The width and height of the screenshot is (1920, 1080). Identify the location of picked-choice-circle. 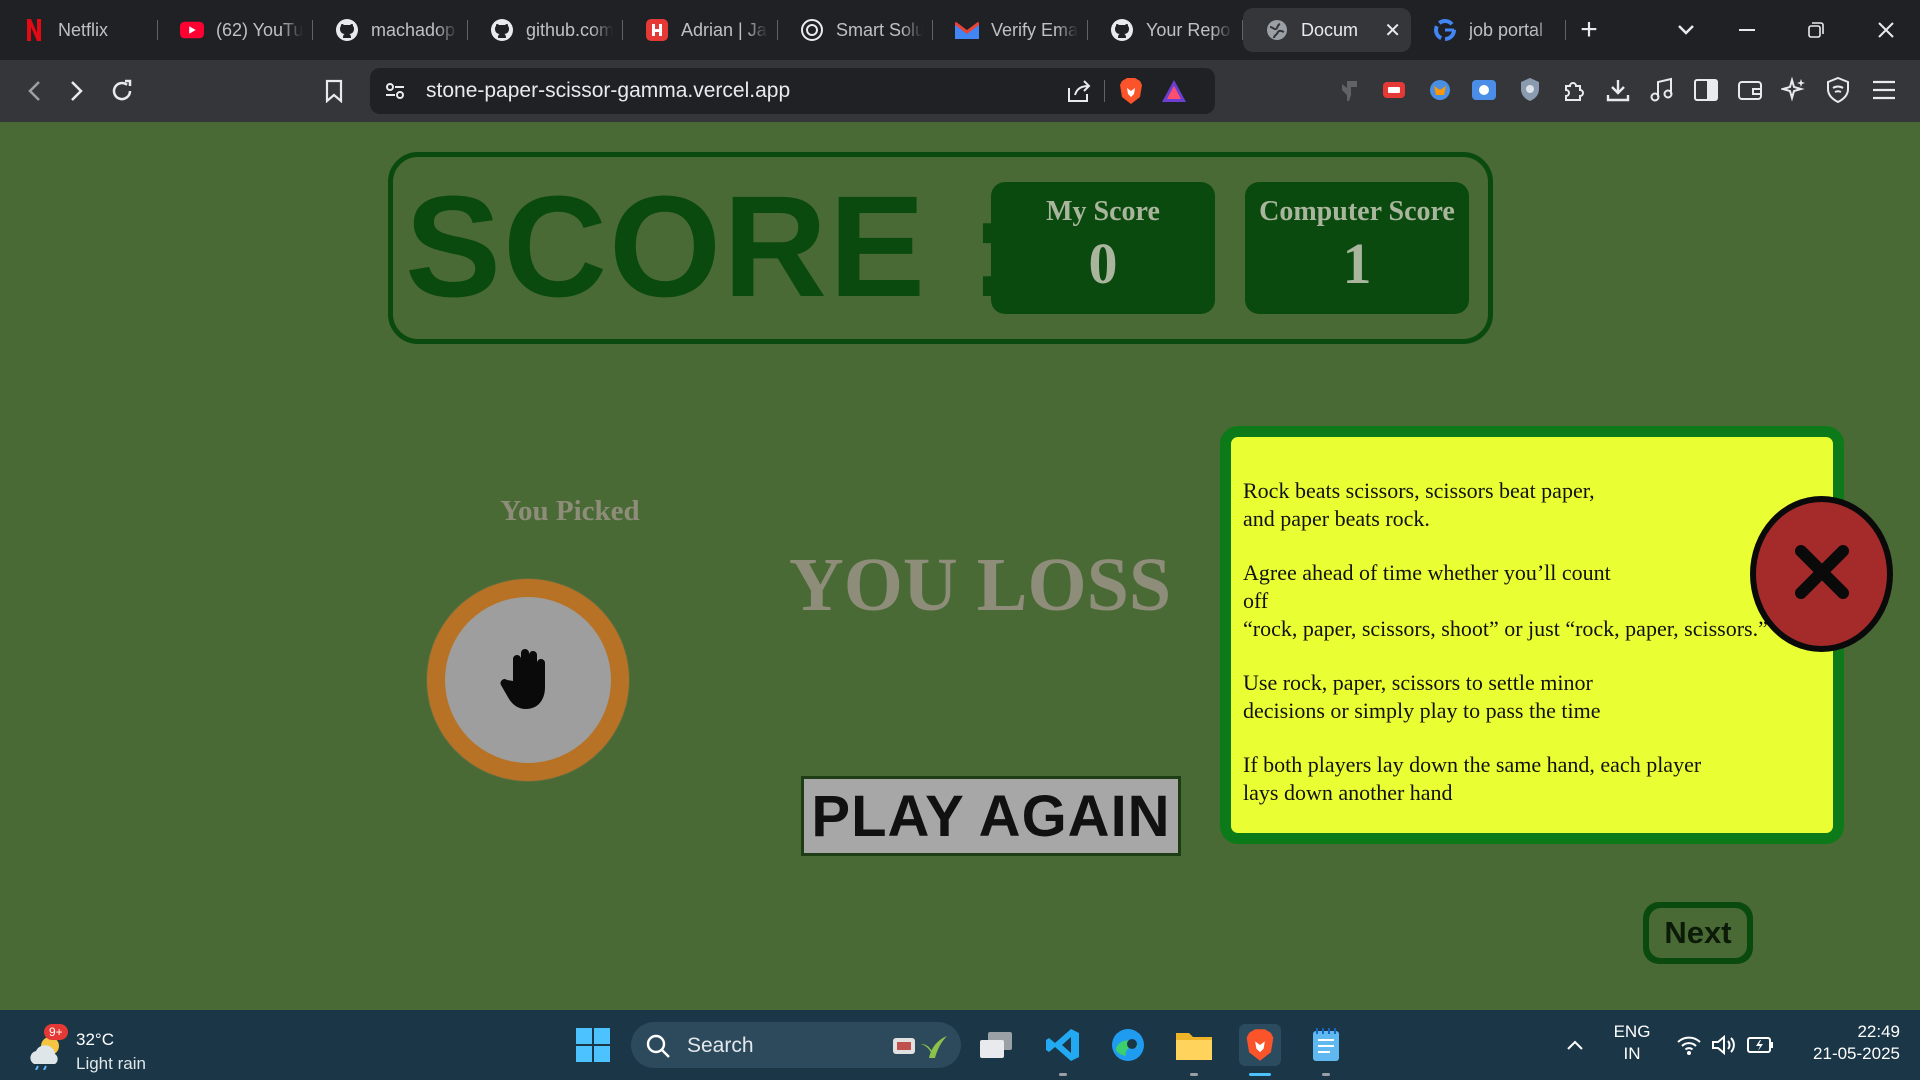
(528, 680).